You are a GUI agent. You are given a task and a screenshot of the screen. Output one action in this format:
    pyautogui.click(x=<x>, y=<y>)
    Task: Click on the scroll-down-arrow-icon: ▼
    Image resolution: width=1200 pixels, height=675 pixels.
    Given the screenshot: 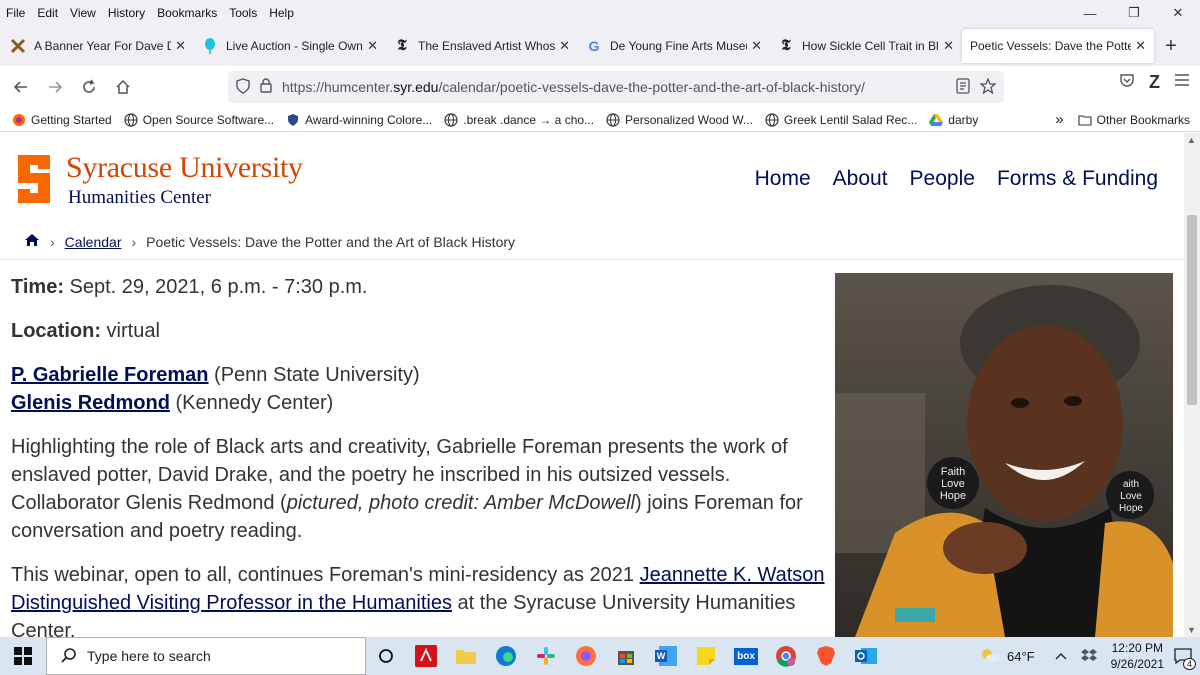 What is the action you would take?
    pyautogui.click(x=1191, y=630)
    